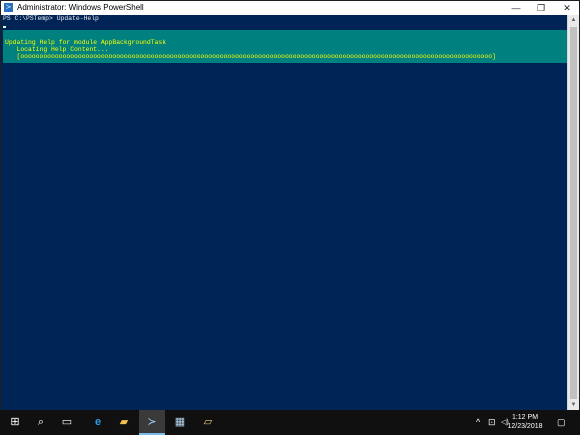 This screenshot has height=435, width=580. What do you see at coordinates (525, 417) in the screenshot?
I see `clock-time: 1:12 PM` at bounding box center [525, 417].